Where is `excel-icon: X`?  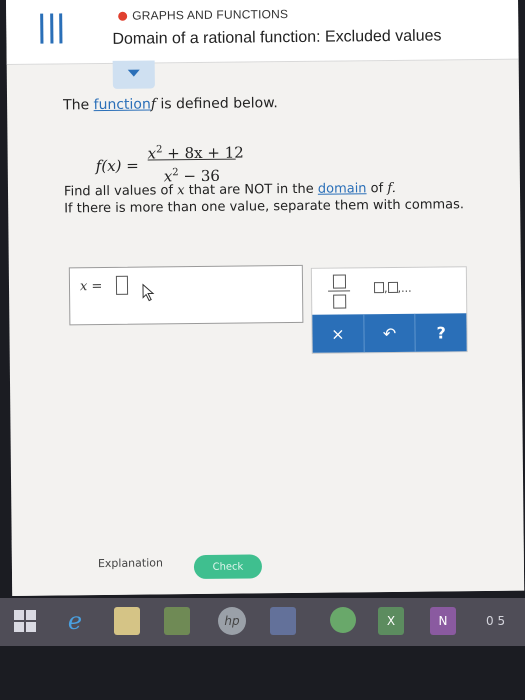 excel-icon: X is located at coordinates (391, 621).